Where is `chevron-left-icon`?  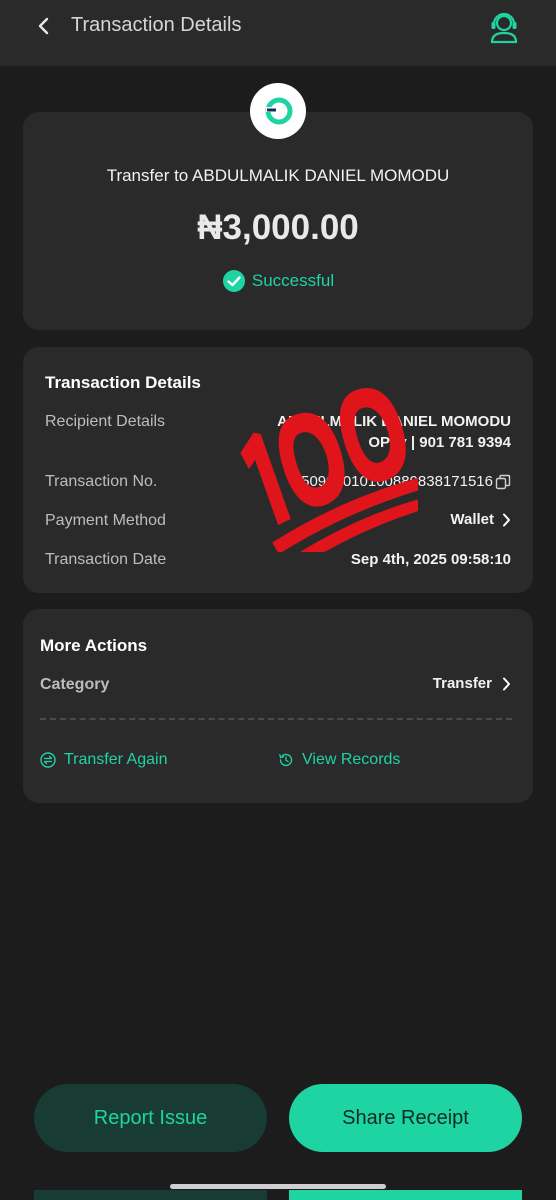
chevron-left-icon is located at coordinates (43, 26).